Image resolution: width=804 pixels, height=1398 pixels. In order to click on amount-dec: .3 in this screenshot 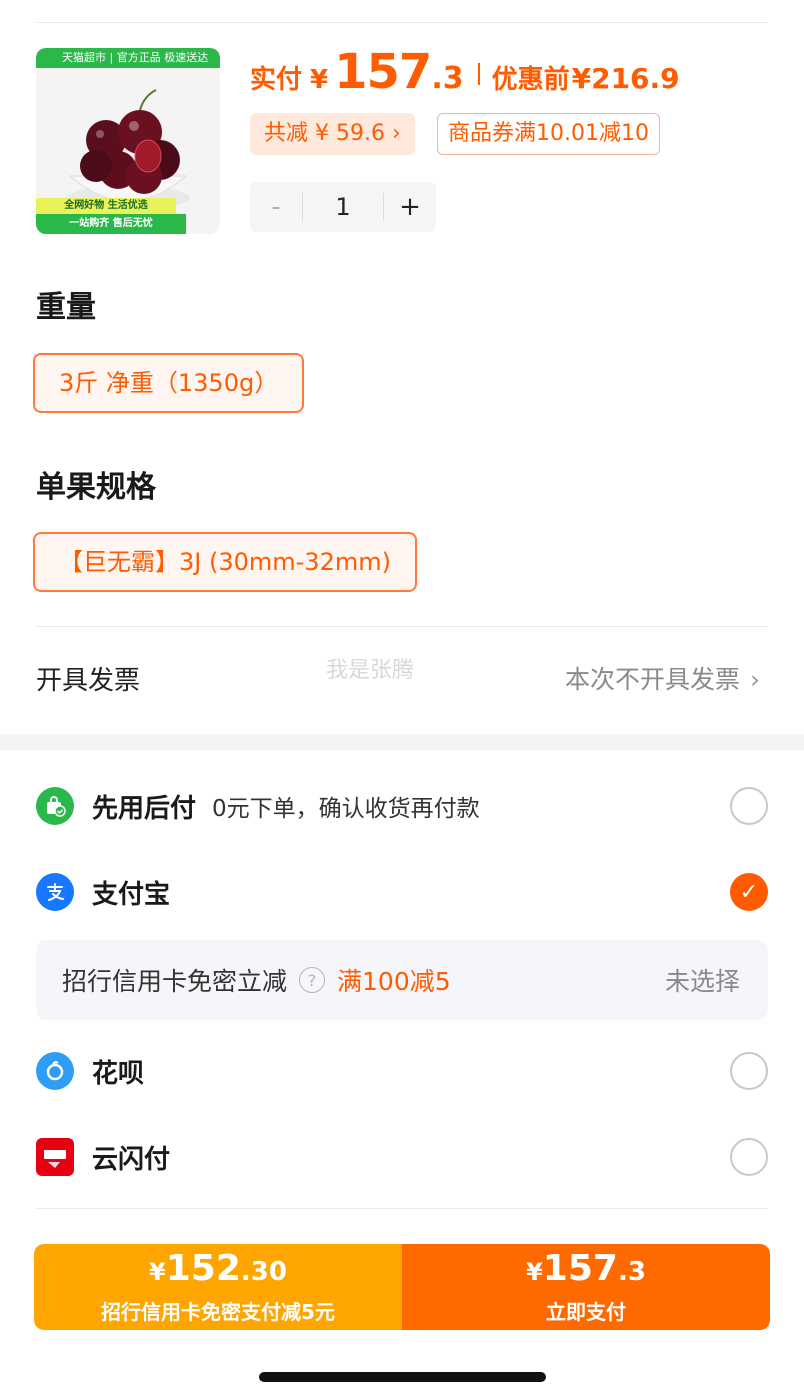, I will do `click(631, 1271)`.